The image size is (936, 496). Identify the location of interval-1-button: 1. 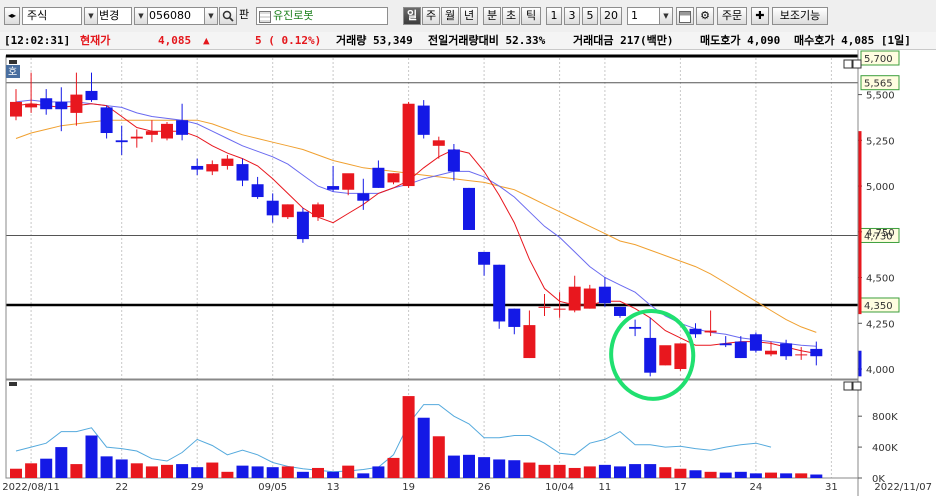
(554, 16).